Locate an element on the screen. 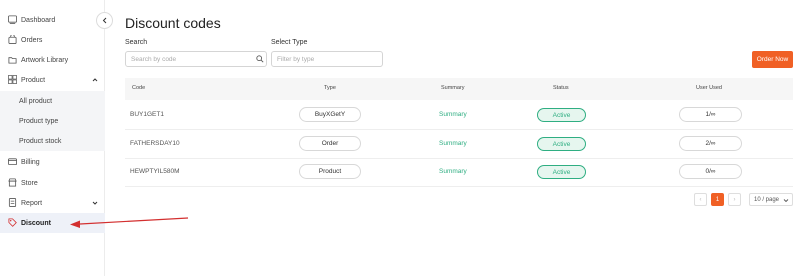  type-label: Select Type is located at coordinates (289, 42).